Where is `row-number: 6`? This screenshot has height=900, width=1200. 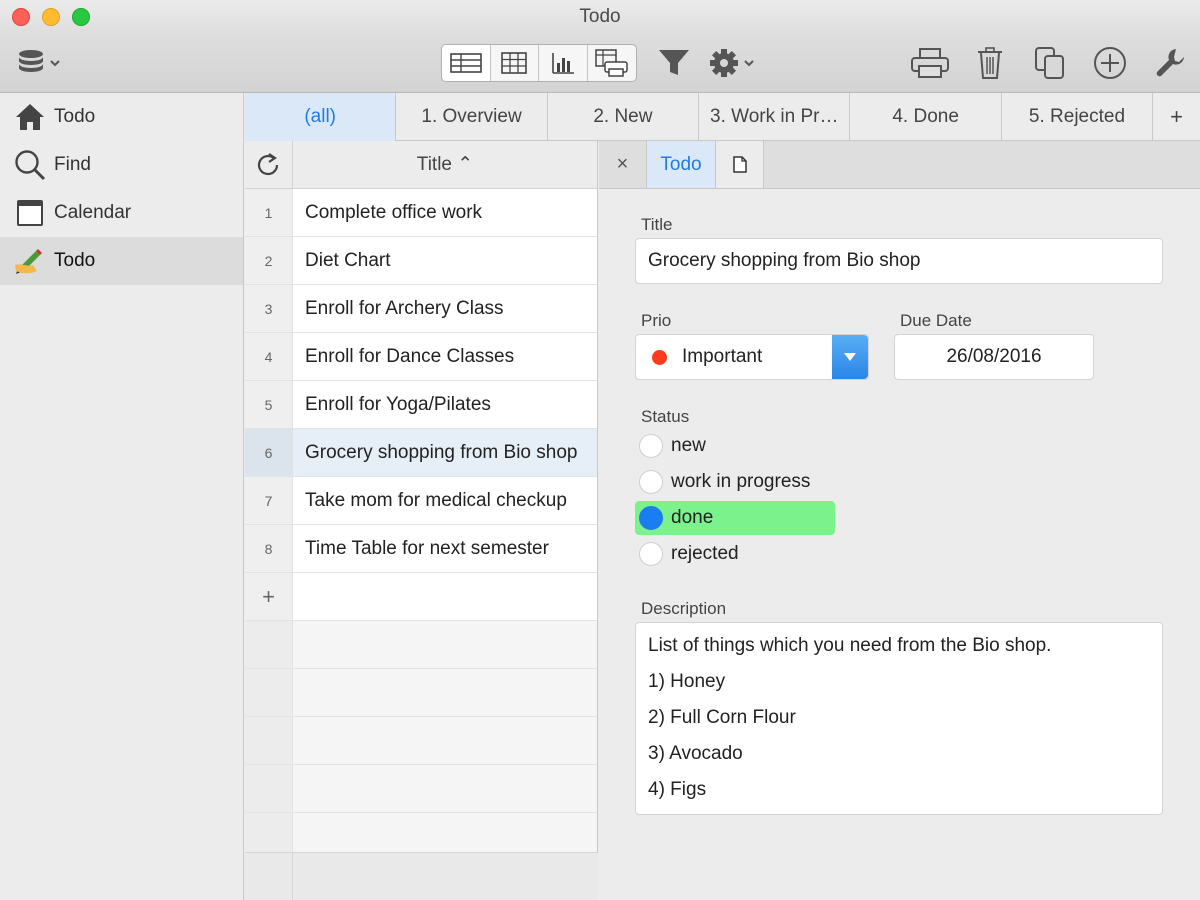
row-number: 6 is located at coordinates (269, 452).